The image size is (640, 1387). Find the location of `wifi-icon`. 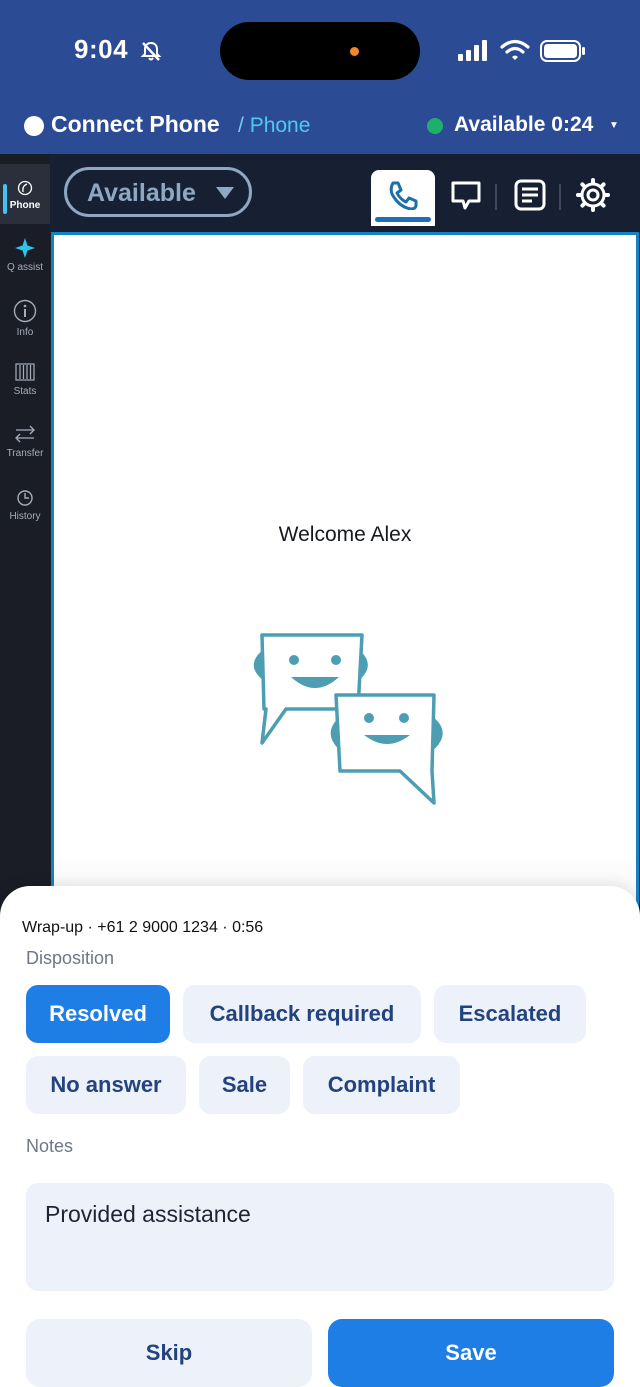

wifi-icon is located at coordinates (515, 53).